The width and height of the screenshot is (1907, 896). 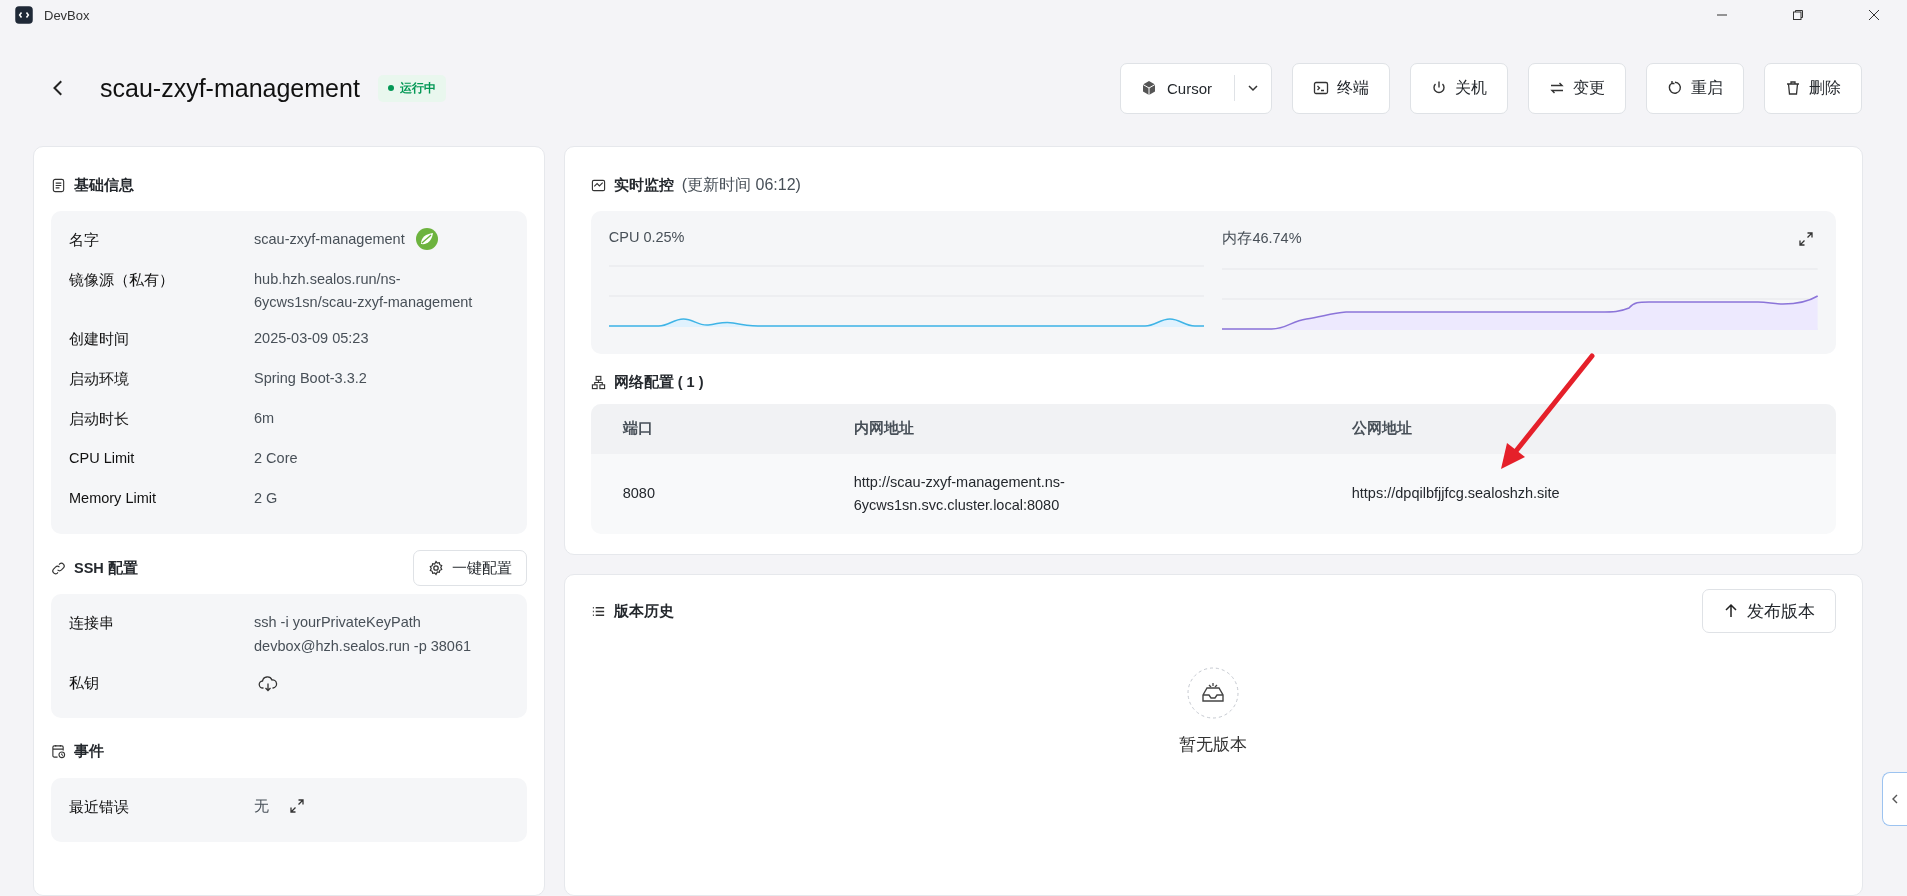 What do you see at coordinates (311, 339) in the screenshot?
I see `field-value: 2025-03-09 05:23` at bounding box center [311, 339].